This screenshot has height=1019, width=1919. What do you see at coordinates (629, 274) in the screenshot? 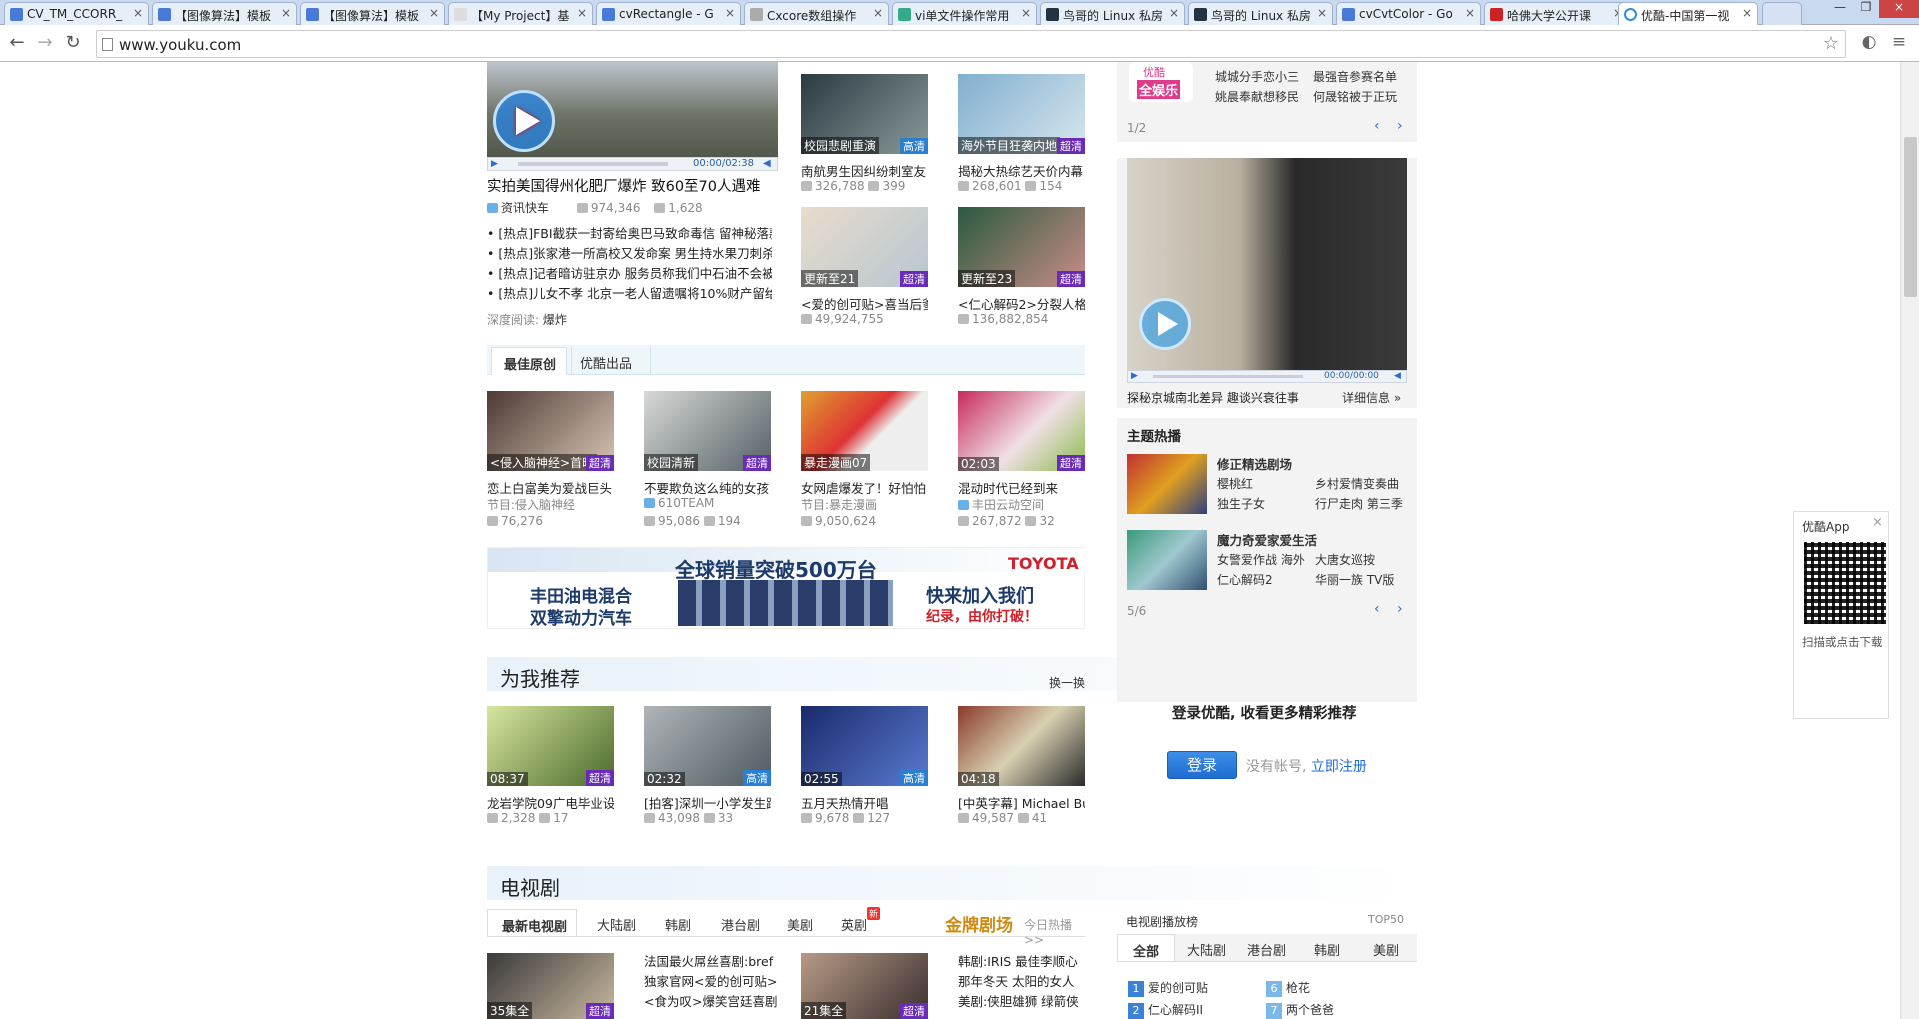
I see `news-bullet: • [热点]记者暗访驻京办 服务员称我们中石油不会被查` at bounding box center [629, 274].